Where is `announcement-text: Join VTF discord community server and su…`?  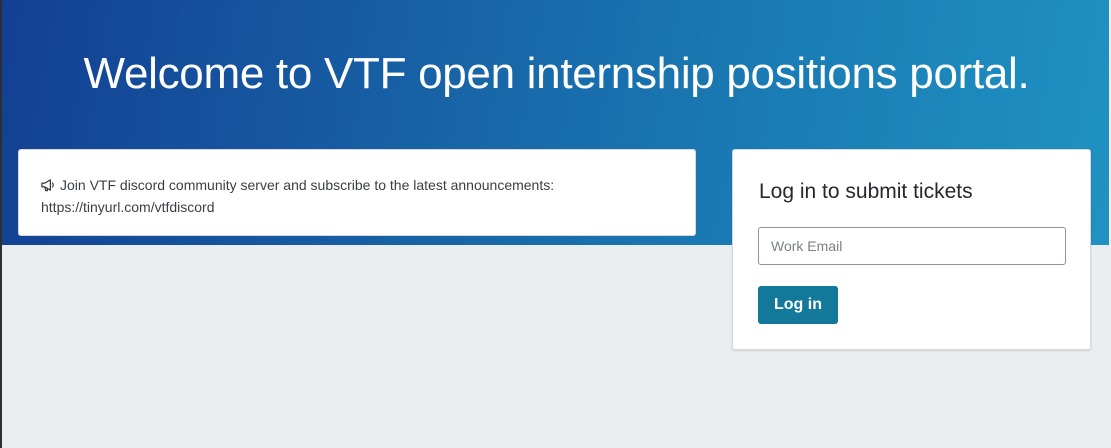
announcement-text: Join VTF discord community server and su… is located at coordinates (307, 185).